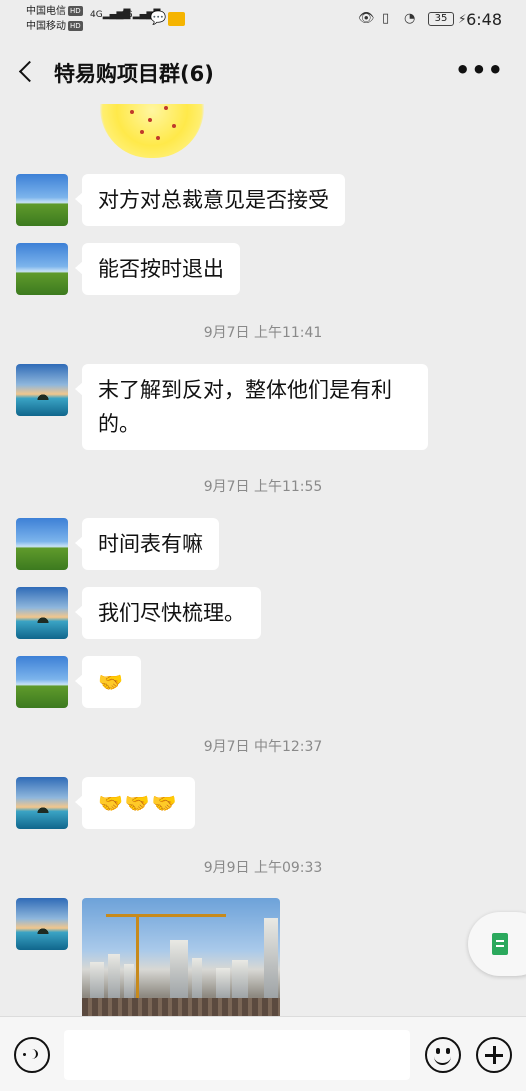 This screenshot has width=526, height=1091. What do you see at coordinates (213, 200) in the screenshot?
I see `message-text: 对方对总裁意见是否接受` at bounding box center [213, 200].